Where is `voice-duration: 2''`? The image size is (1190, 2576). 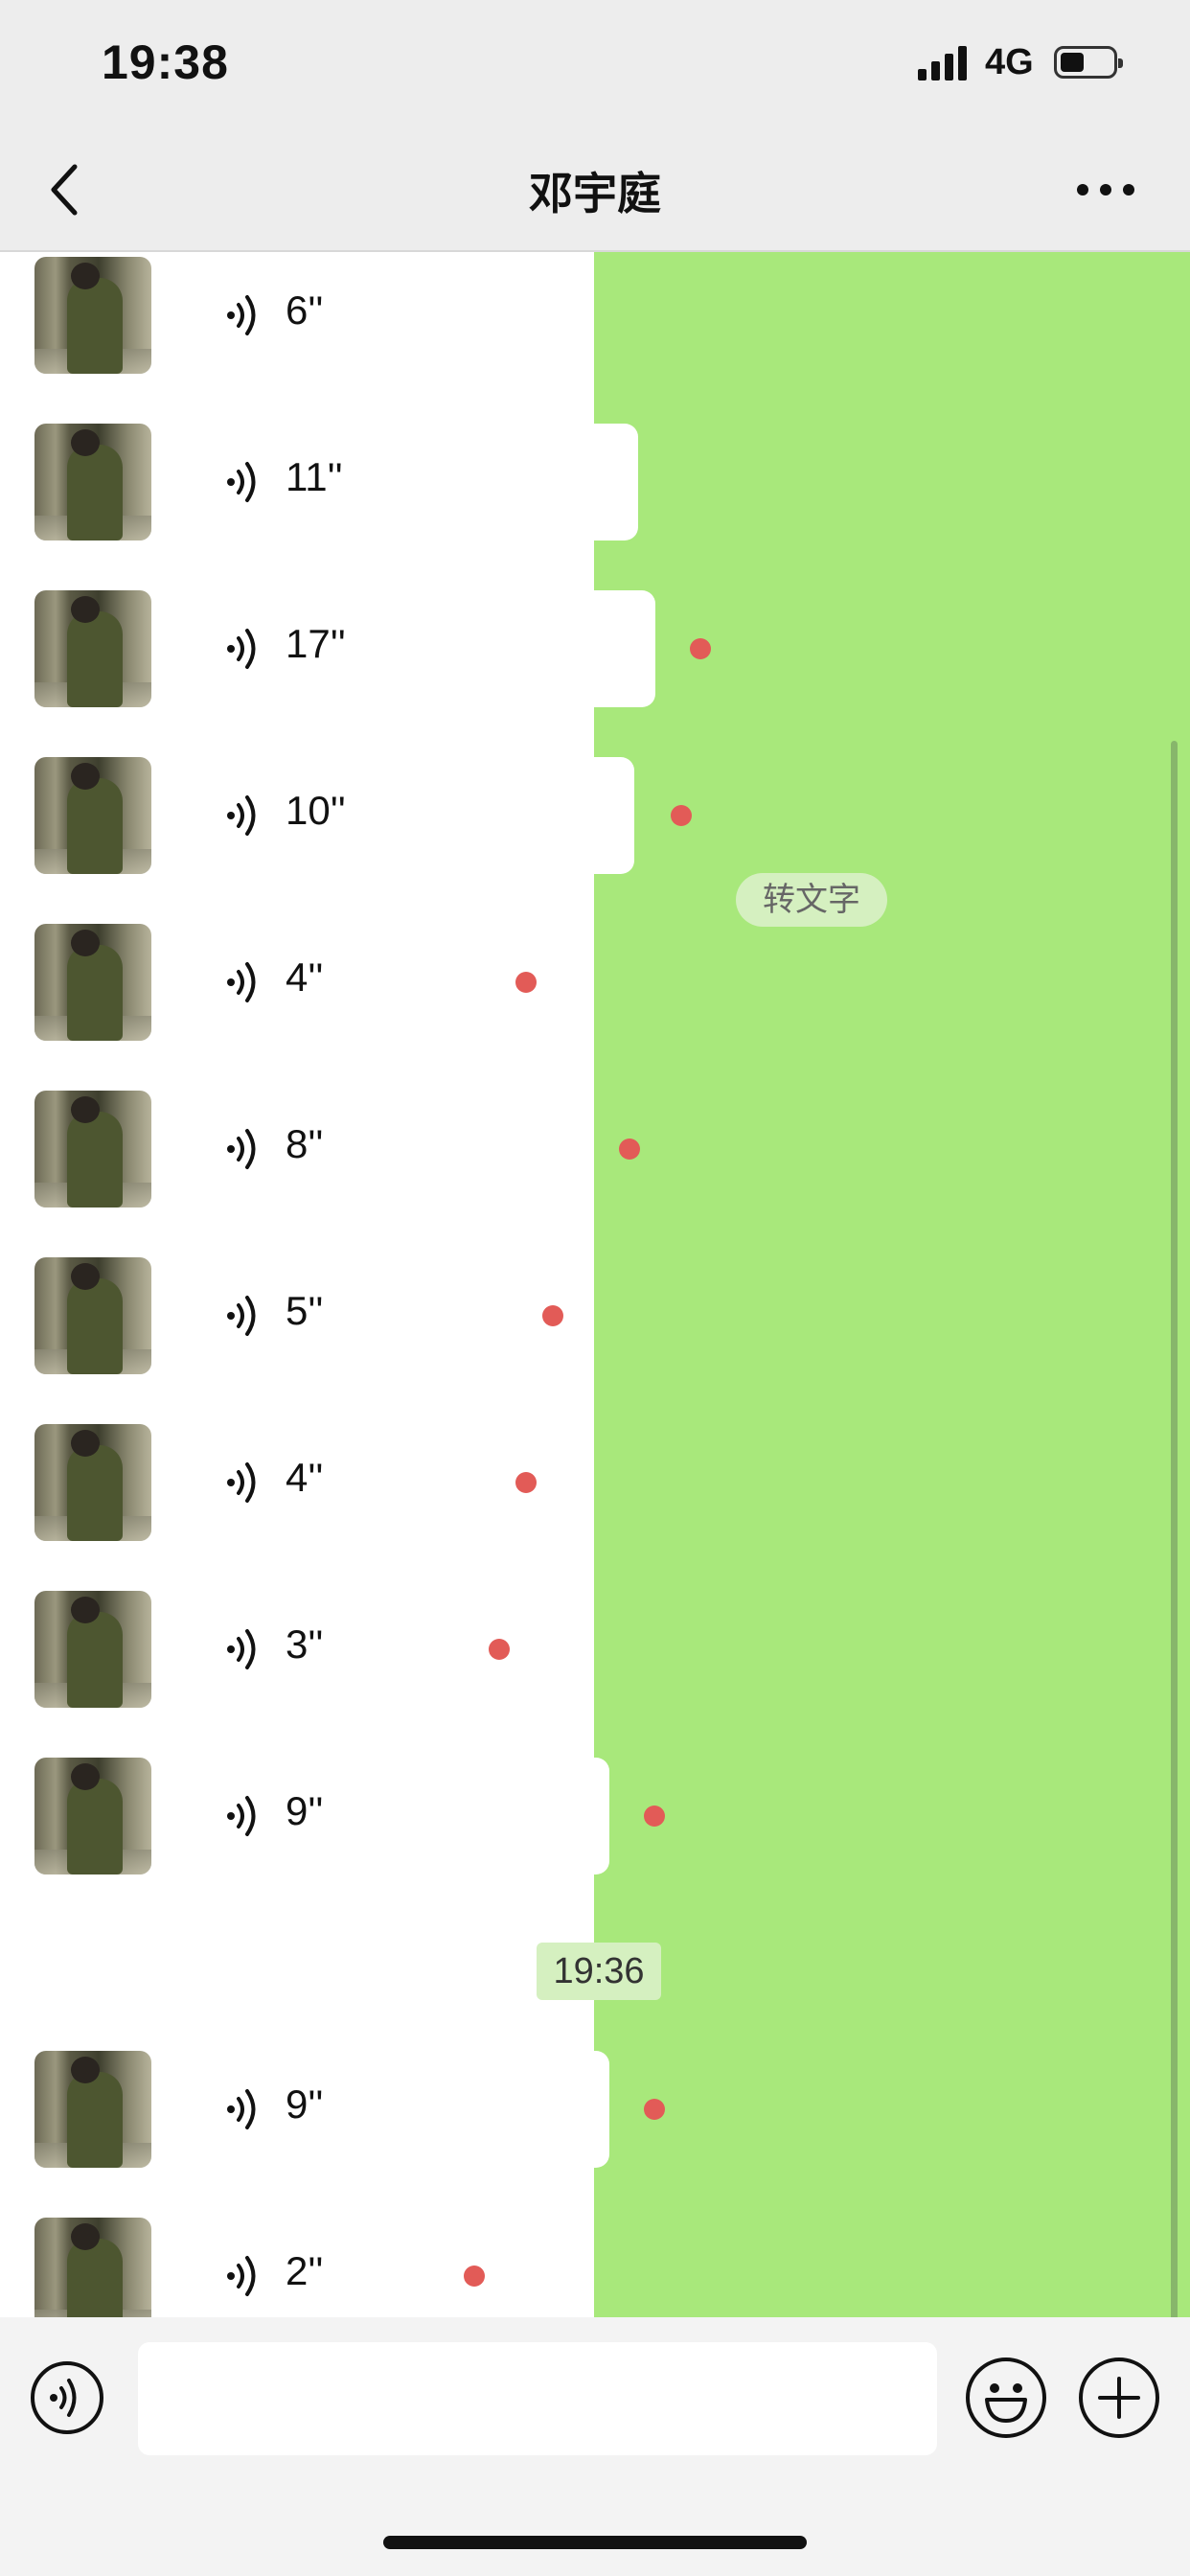
voice-duration: 2'' is located at coordinates (305, 2271).